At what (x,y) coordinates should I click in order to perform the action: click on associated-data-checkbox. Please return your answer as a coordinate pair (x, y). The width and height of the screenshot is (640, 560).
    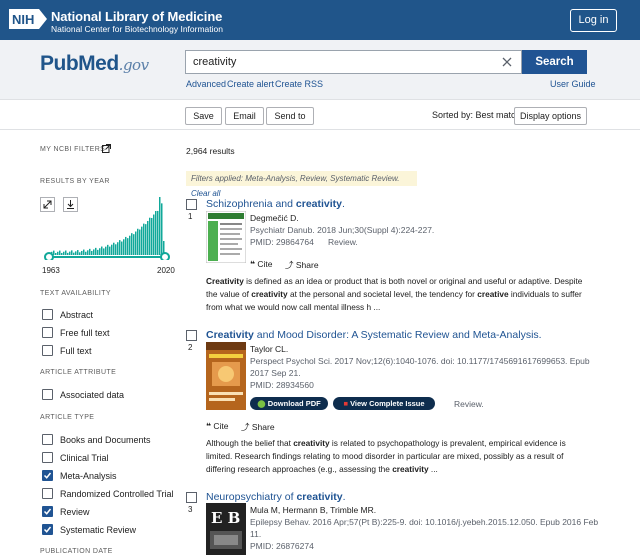
    Looking at the image, I should click on (47, 394).